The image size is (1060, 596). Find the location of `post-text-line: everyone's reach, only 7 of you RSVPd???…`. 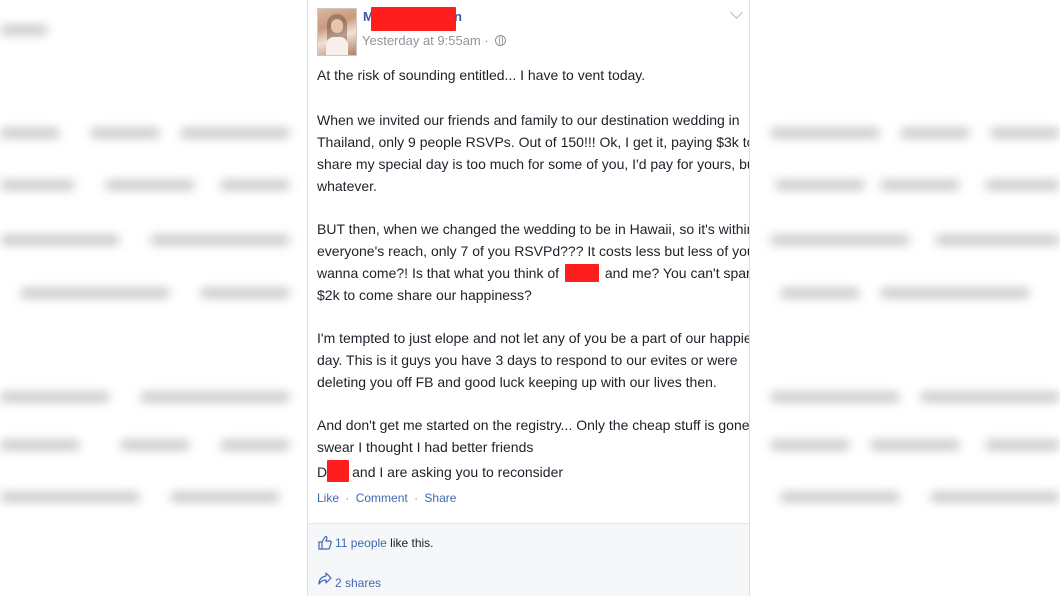

post-text-line: everyone's reach, only 7 of you RSVPd???… is located at coordinates (533, 251).